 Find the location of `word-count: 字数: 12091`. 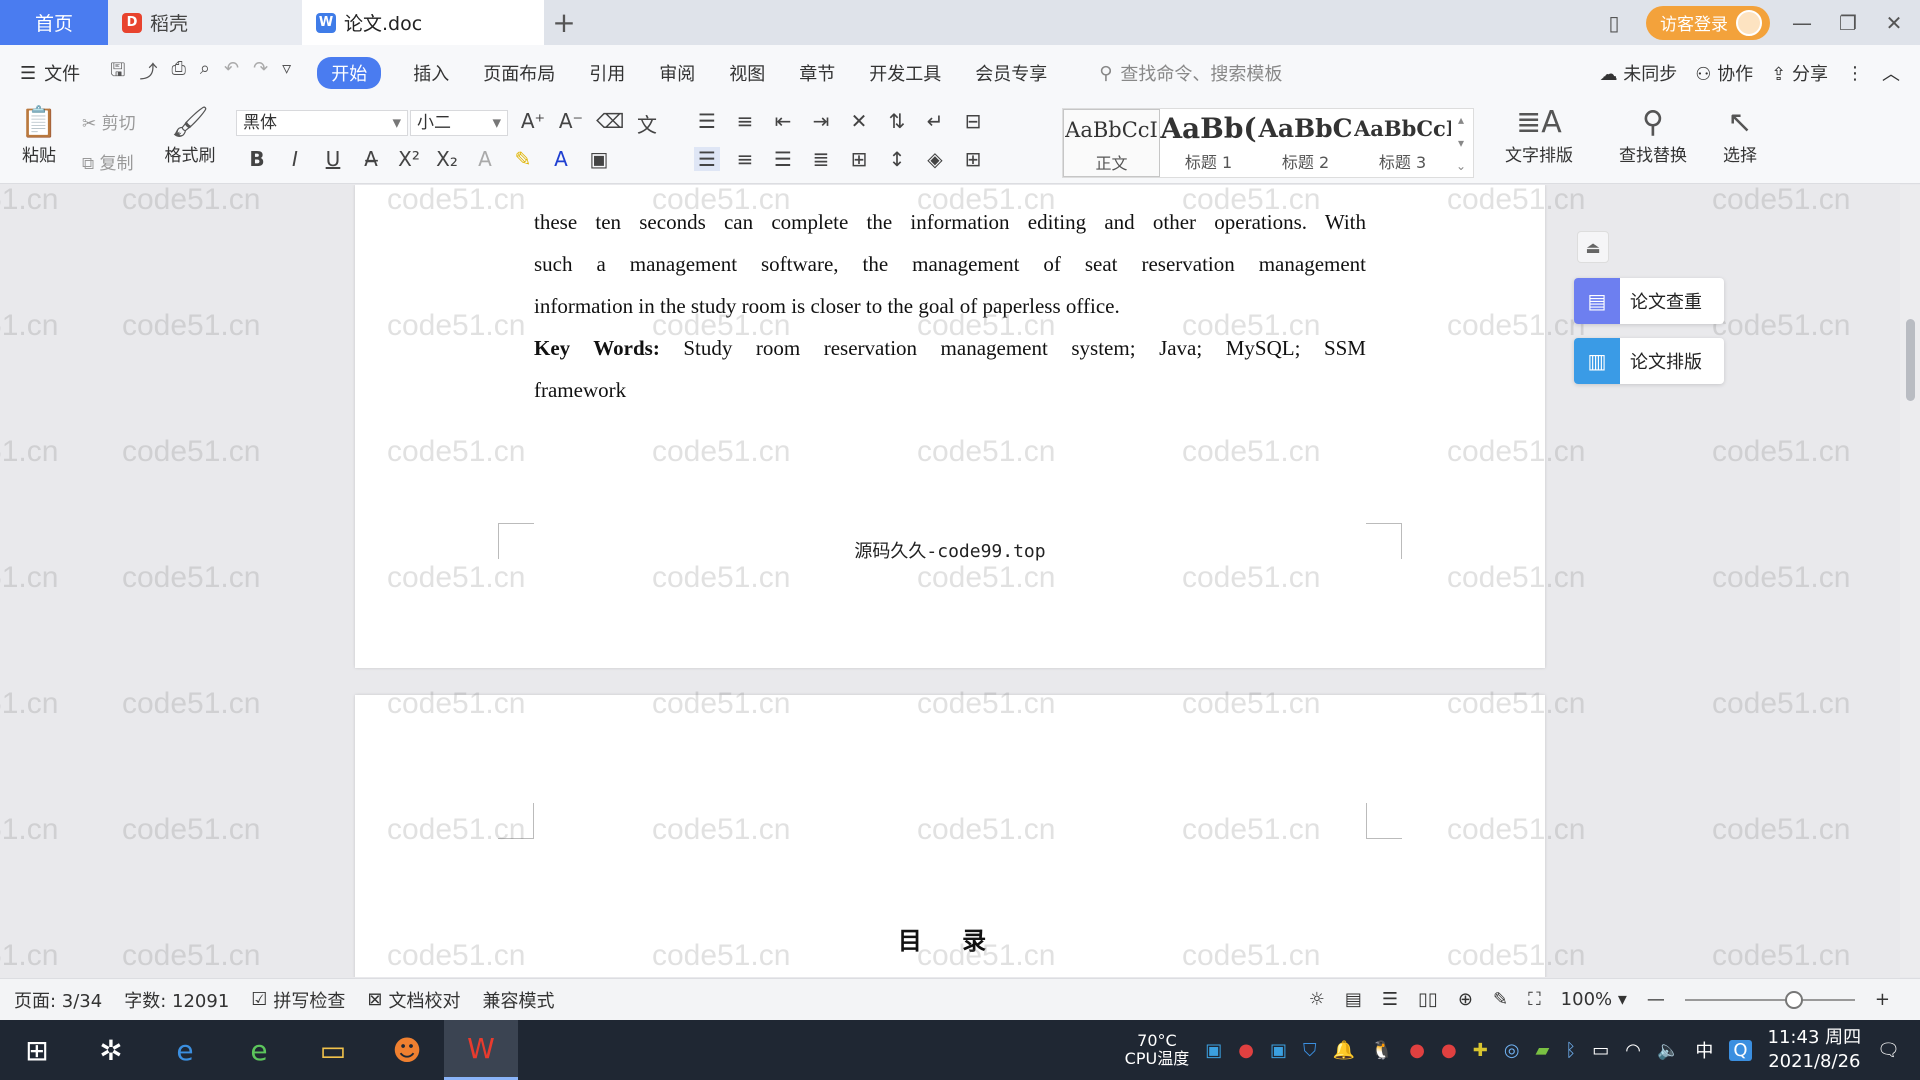

word-count: 字数: 12091 is located at coordinates (176, 1000).